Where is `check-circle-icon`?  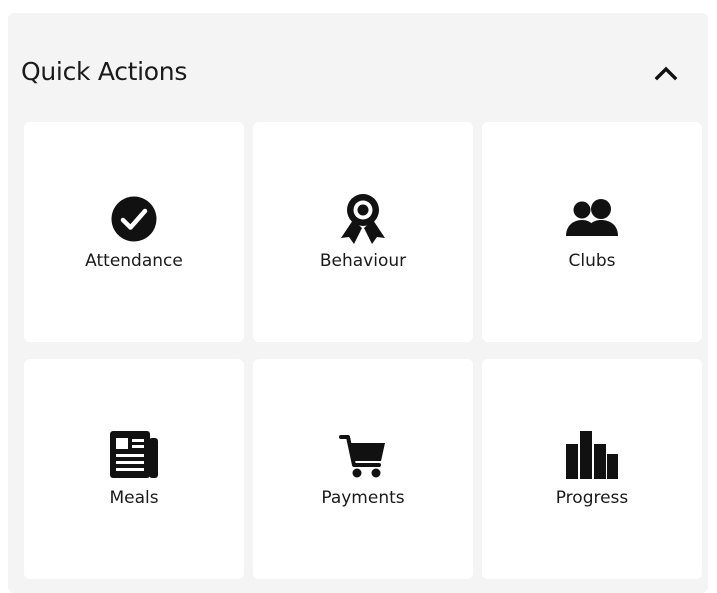
check-circle-icon is located at coordinates (134, 219).